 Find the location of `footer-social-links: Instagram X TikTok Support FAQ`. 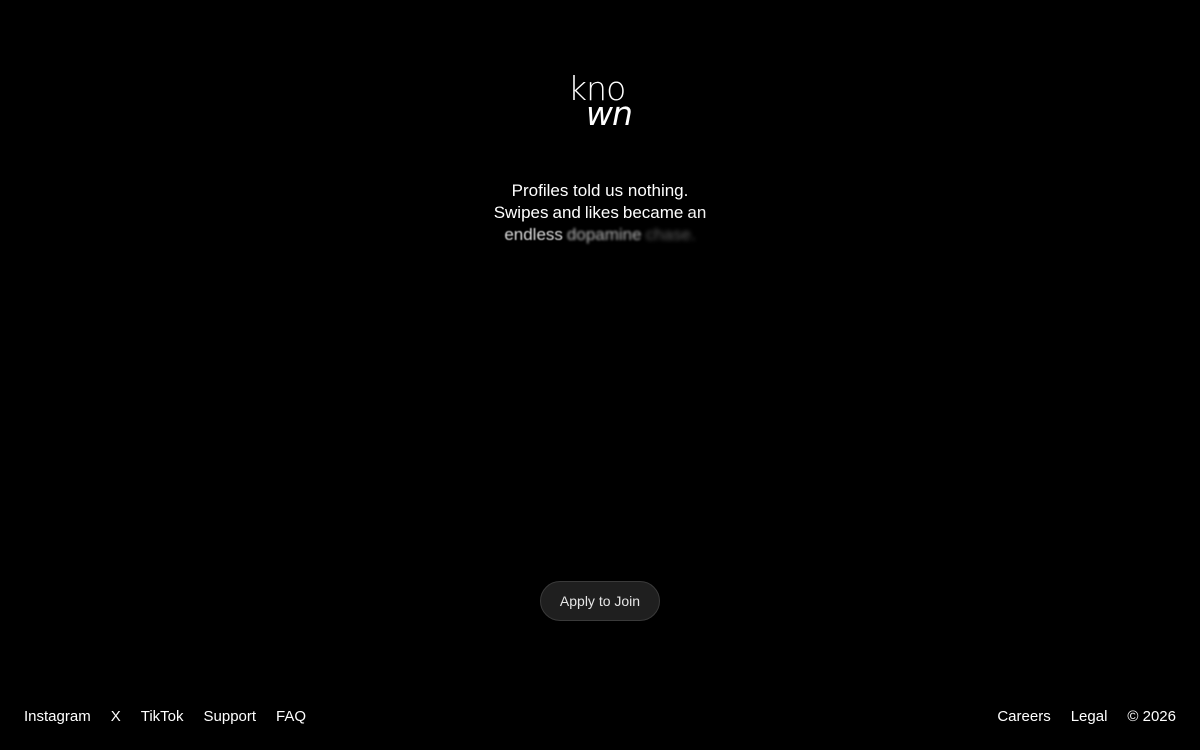

footer-social-links: Instagram X TikTok Support FAQ is located at coordinates (165, 716).